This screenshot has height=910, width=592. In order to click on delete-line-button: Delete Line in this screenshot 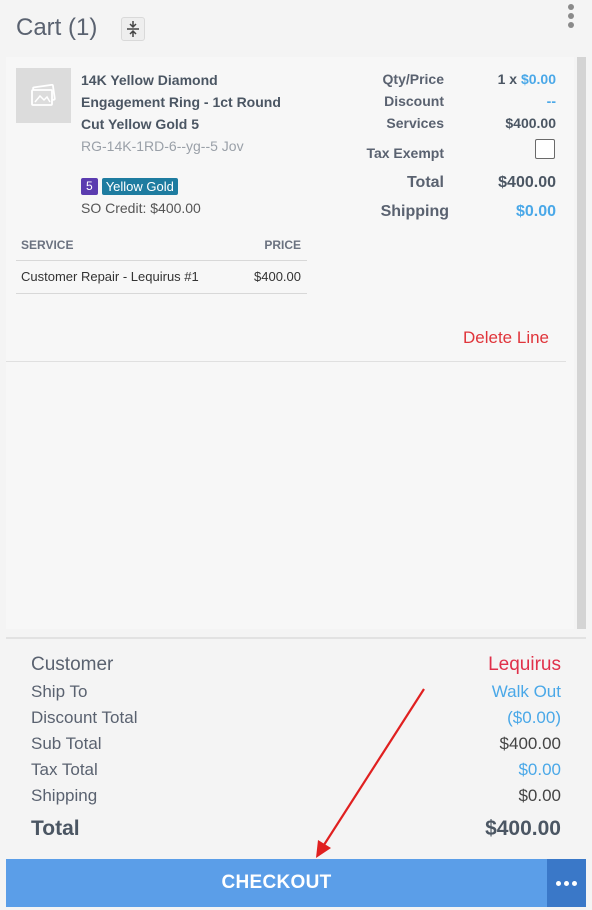, I will do `click(506, 338)`.